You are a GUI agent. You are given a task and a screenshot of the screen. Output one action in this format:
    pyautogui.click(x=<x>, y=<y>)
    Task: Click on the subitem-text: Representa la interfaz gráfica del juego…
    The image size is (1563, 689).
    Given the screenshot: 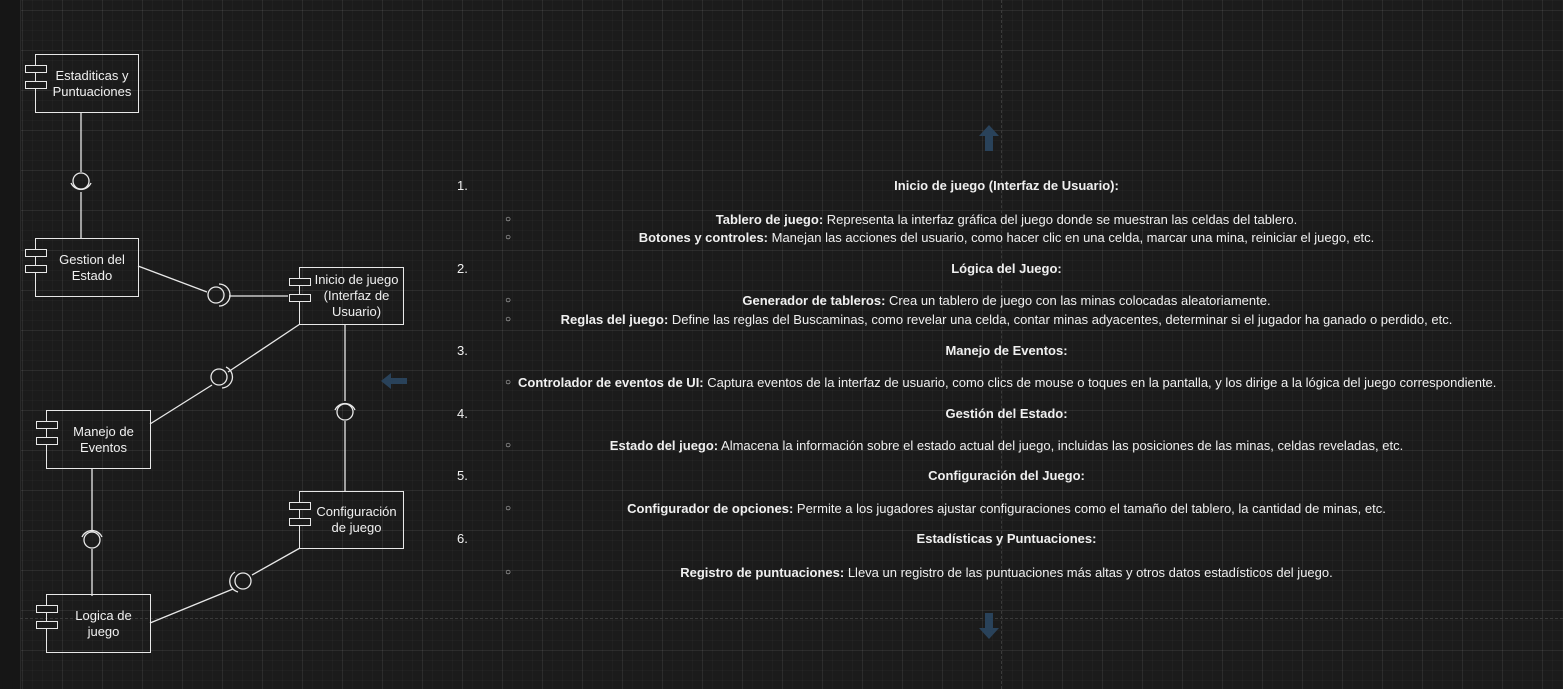 What is the action you would take?
    pyautogui.click(x=1060, y=219)
    